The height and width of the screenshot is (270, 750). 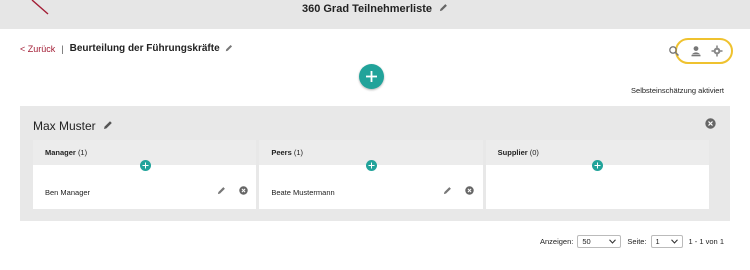 What do you see at coordinates (717, 51) in the screenshot?
I see `settings-icon` at bounding box center [717, 51].